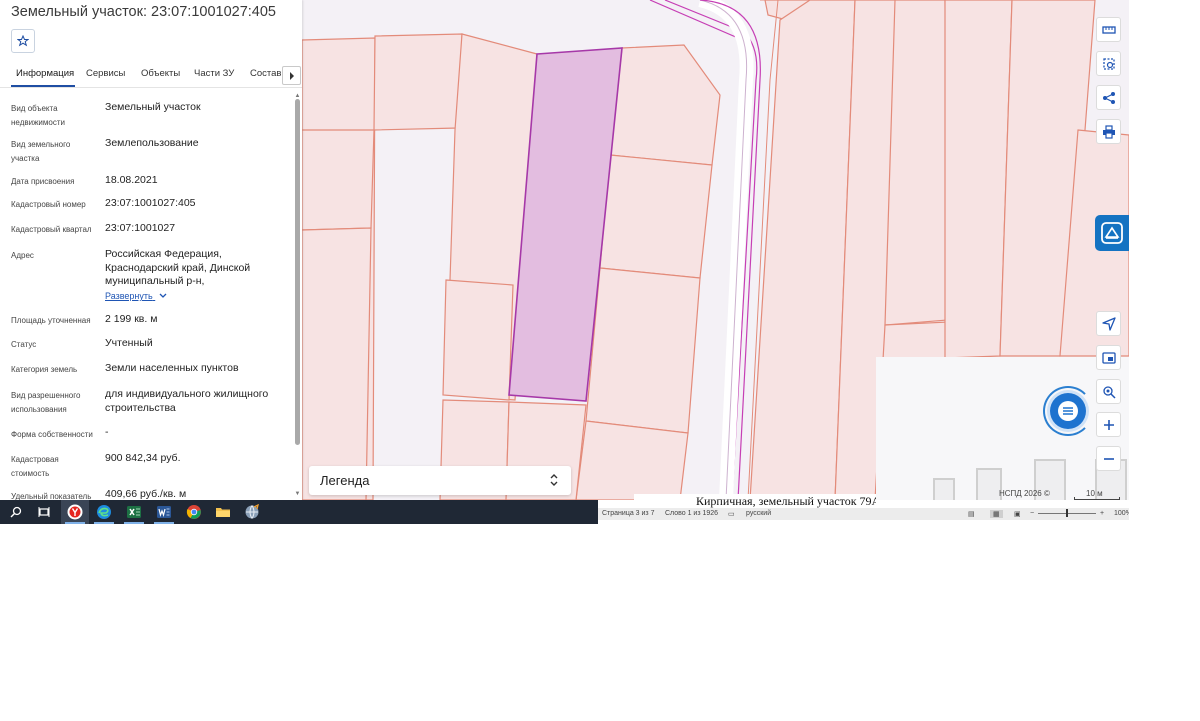 This screenshot has width=1200, height=721. I want to click on field-label: Вид разрешенного использования, so click(46, 402).